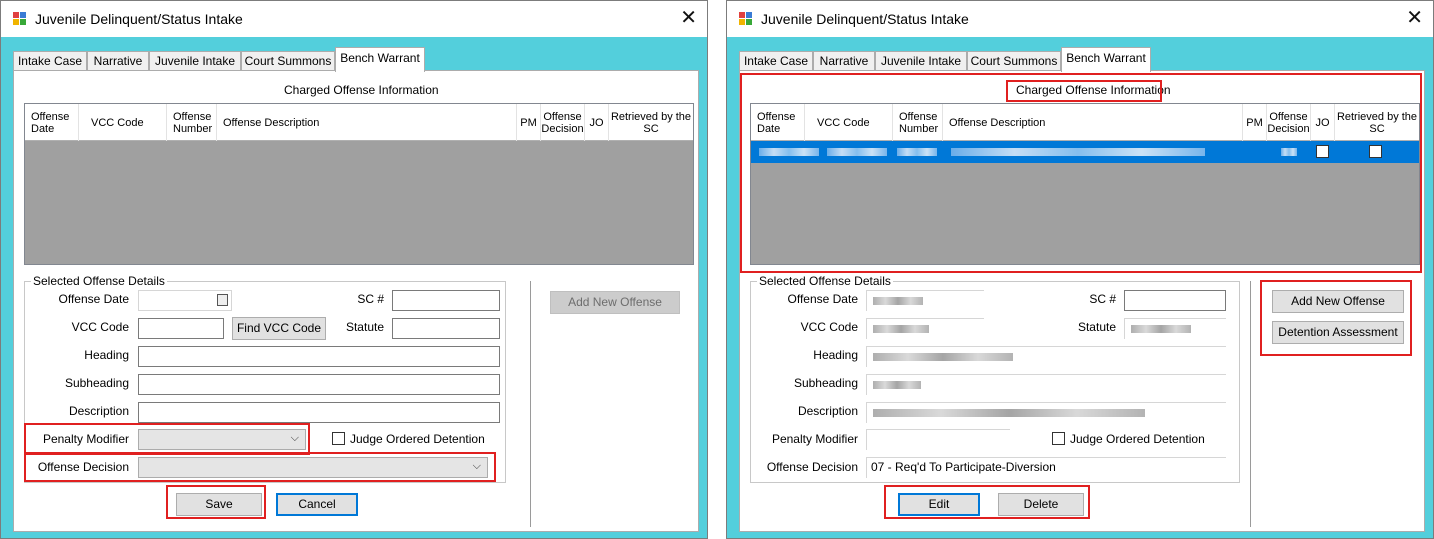  Describe the element at coordinates (222, 300) in the screenshot. I see `calendar-icon` at that location.